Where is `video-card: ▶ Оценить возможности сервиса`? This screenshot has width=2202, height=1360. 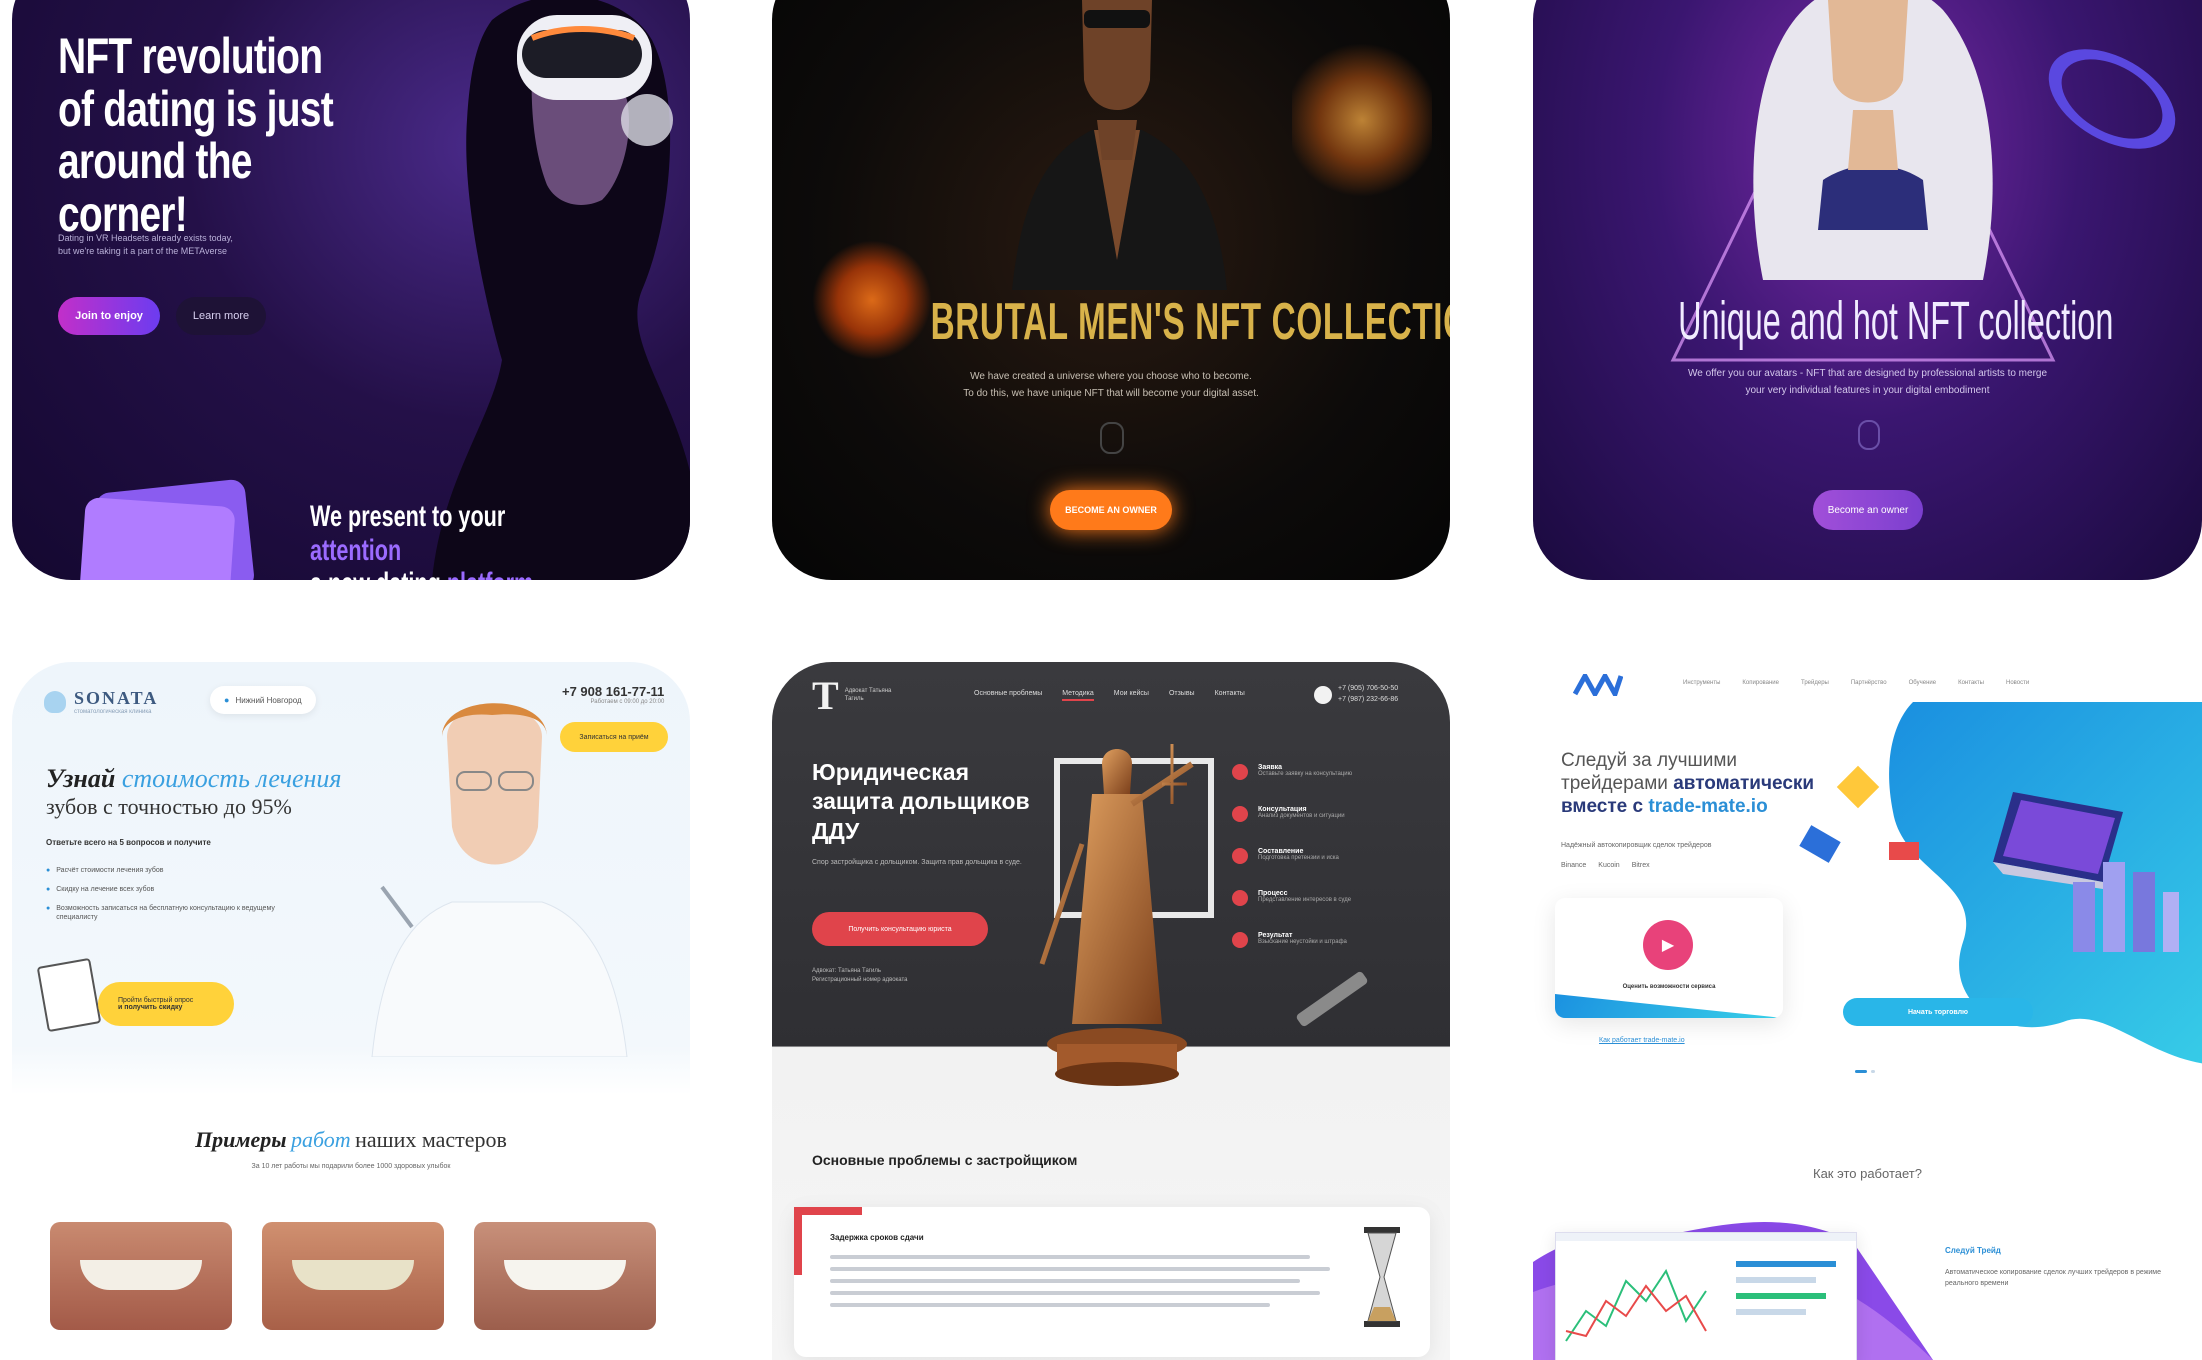 video-card: ▶ Оценить возможности сервиса is located at coordinates (1669, 958).